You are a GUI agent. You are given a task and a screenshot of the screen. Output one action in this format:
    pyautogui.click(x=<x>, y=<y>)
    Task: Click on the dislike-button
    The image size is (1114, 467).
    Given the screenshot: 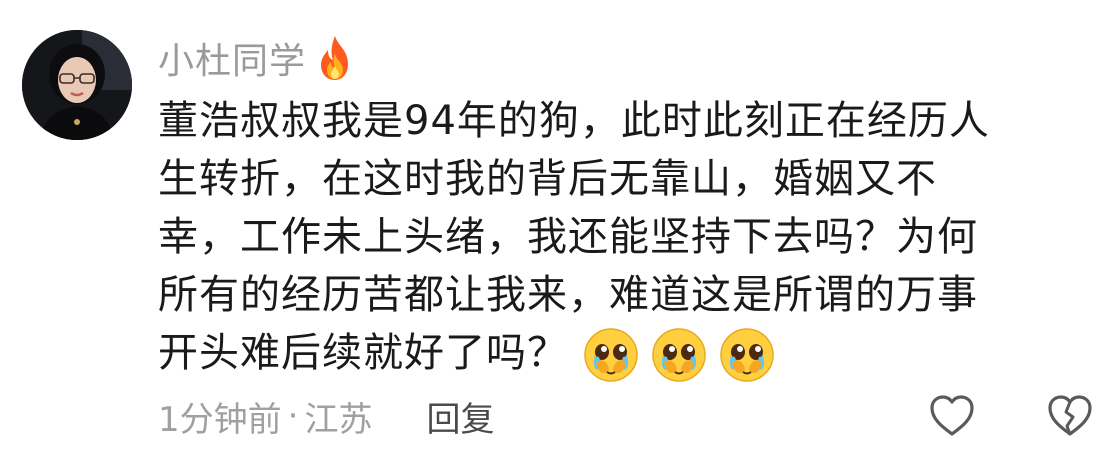 What is the action you would take?
    pyautogui.click(x=1070, y=416)
    